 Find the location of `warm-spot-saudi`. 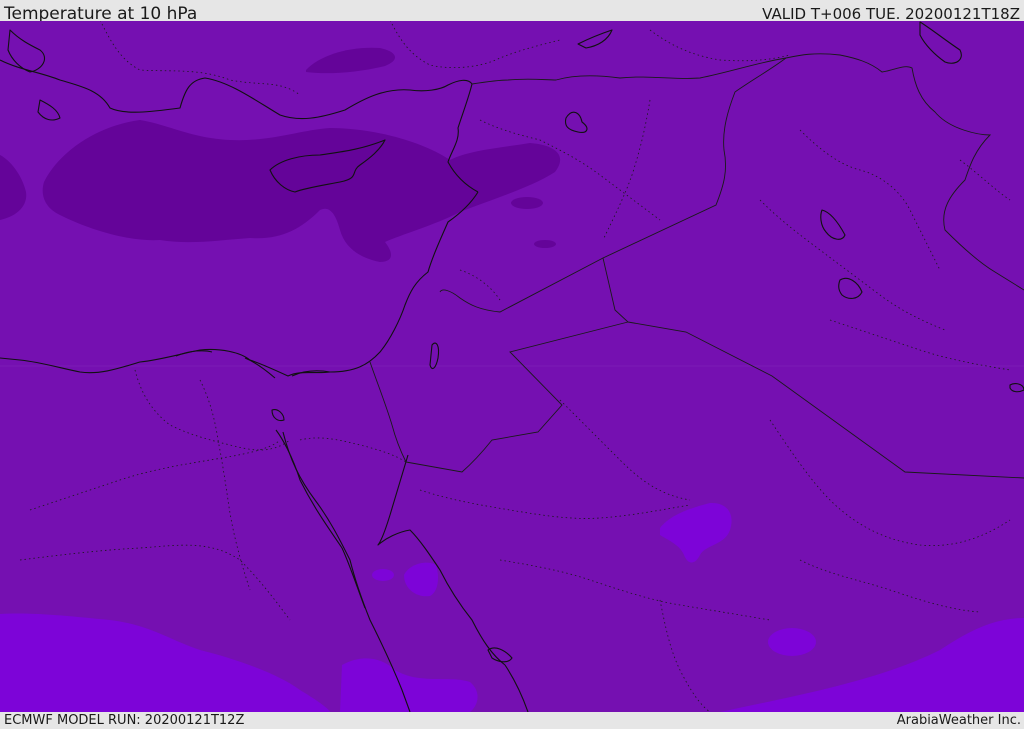

warm-spot-saudi is located at coordinates (792, 642).